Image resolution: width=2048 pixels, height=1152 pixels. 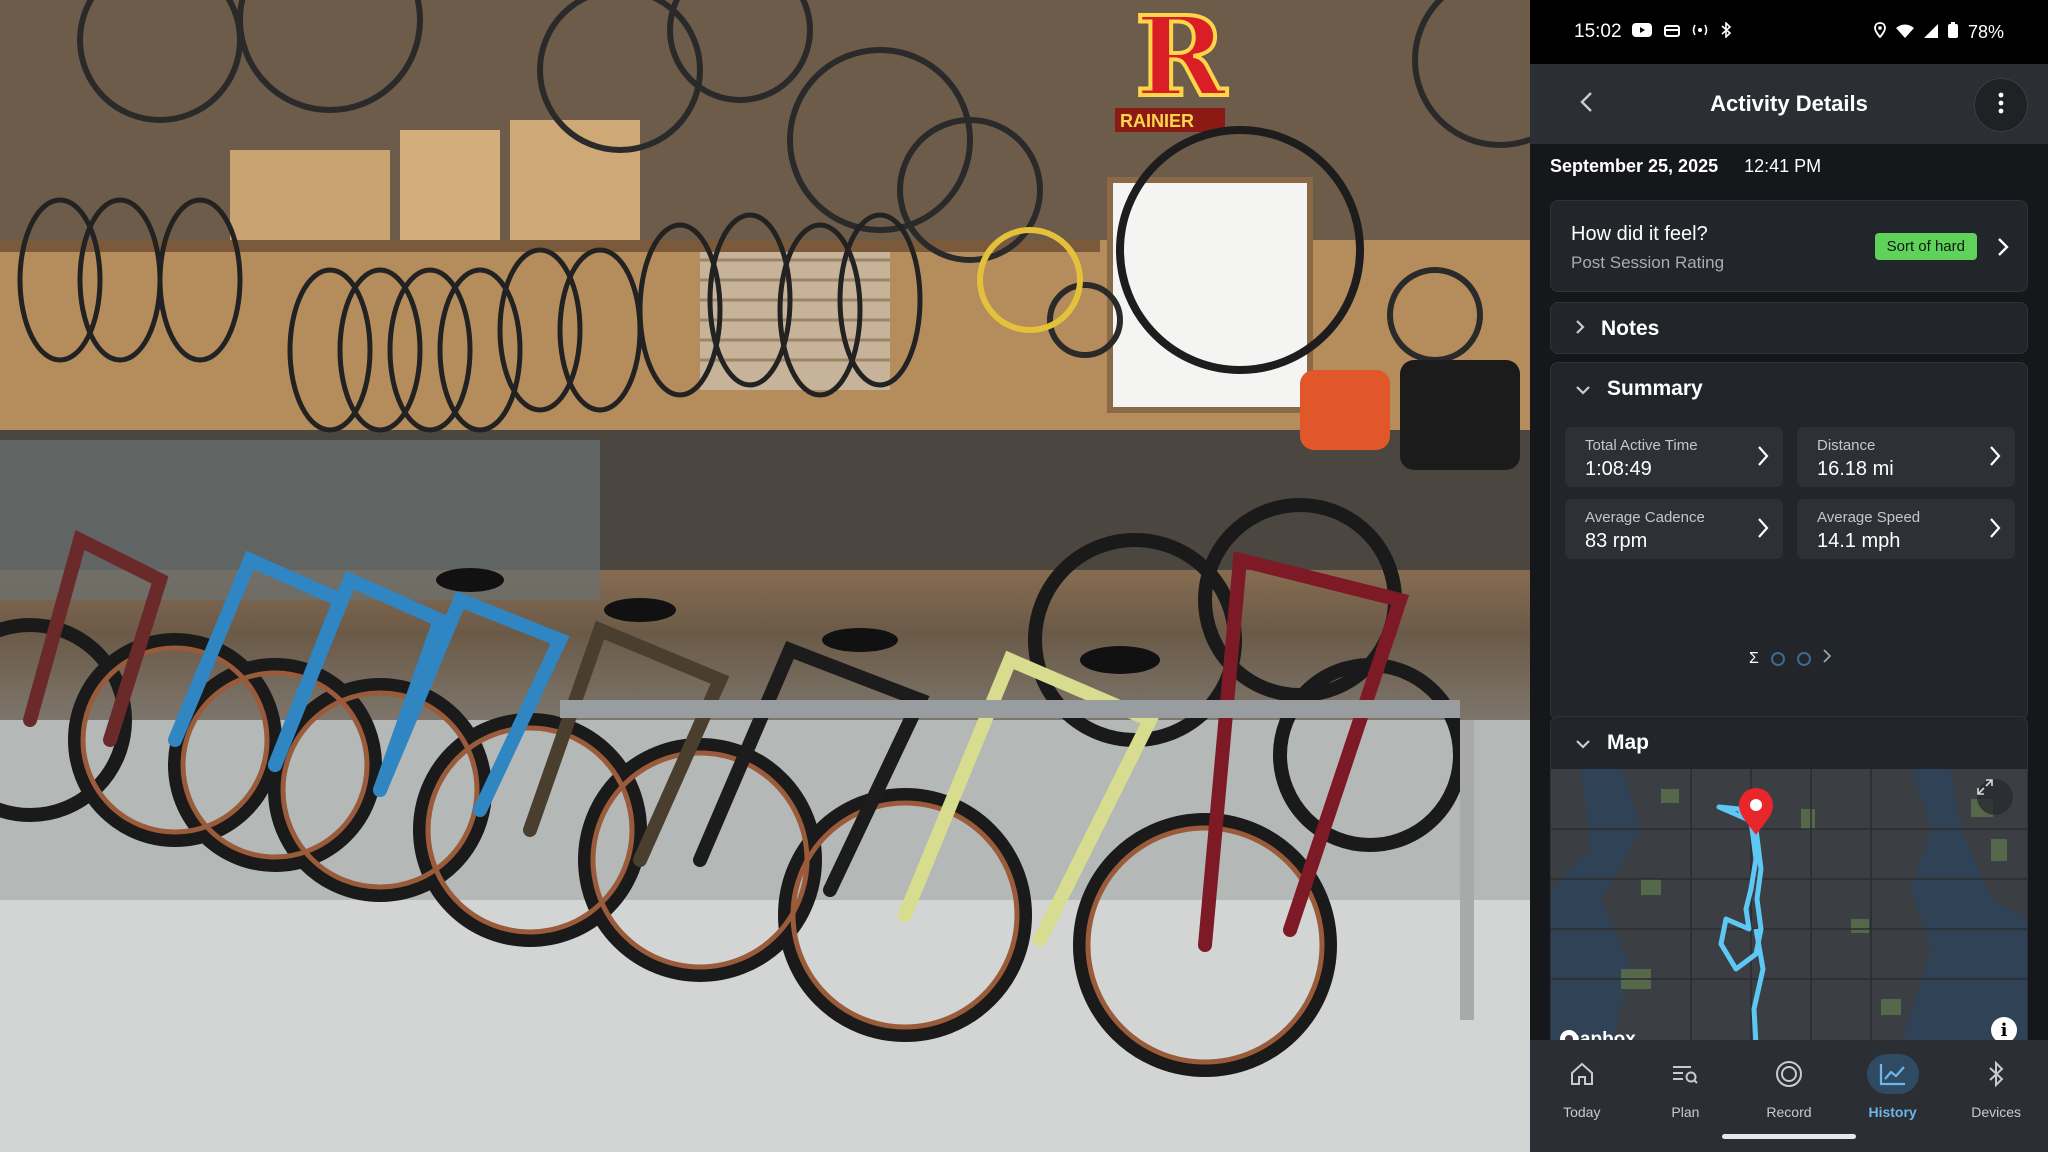 What do you see at coordinates (1855, 469) in the screenshot?
I see `stat-value: 16.18 mi` at bounding box center [1855, 469].